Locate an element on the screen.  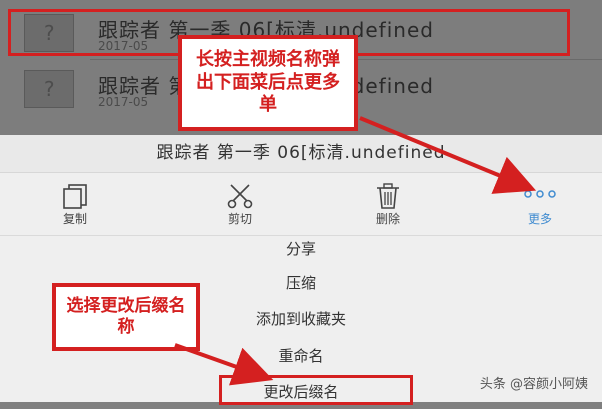
copy-button: 复制 is located at coordinates (75, 204).